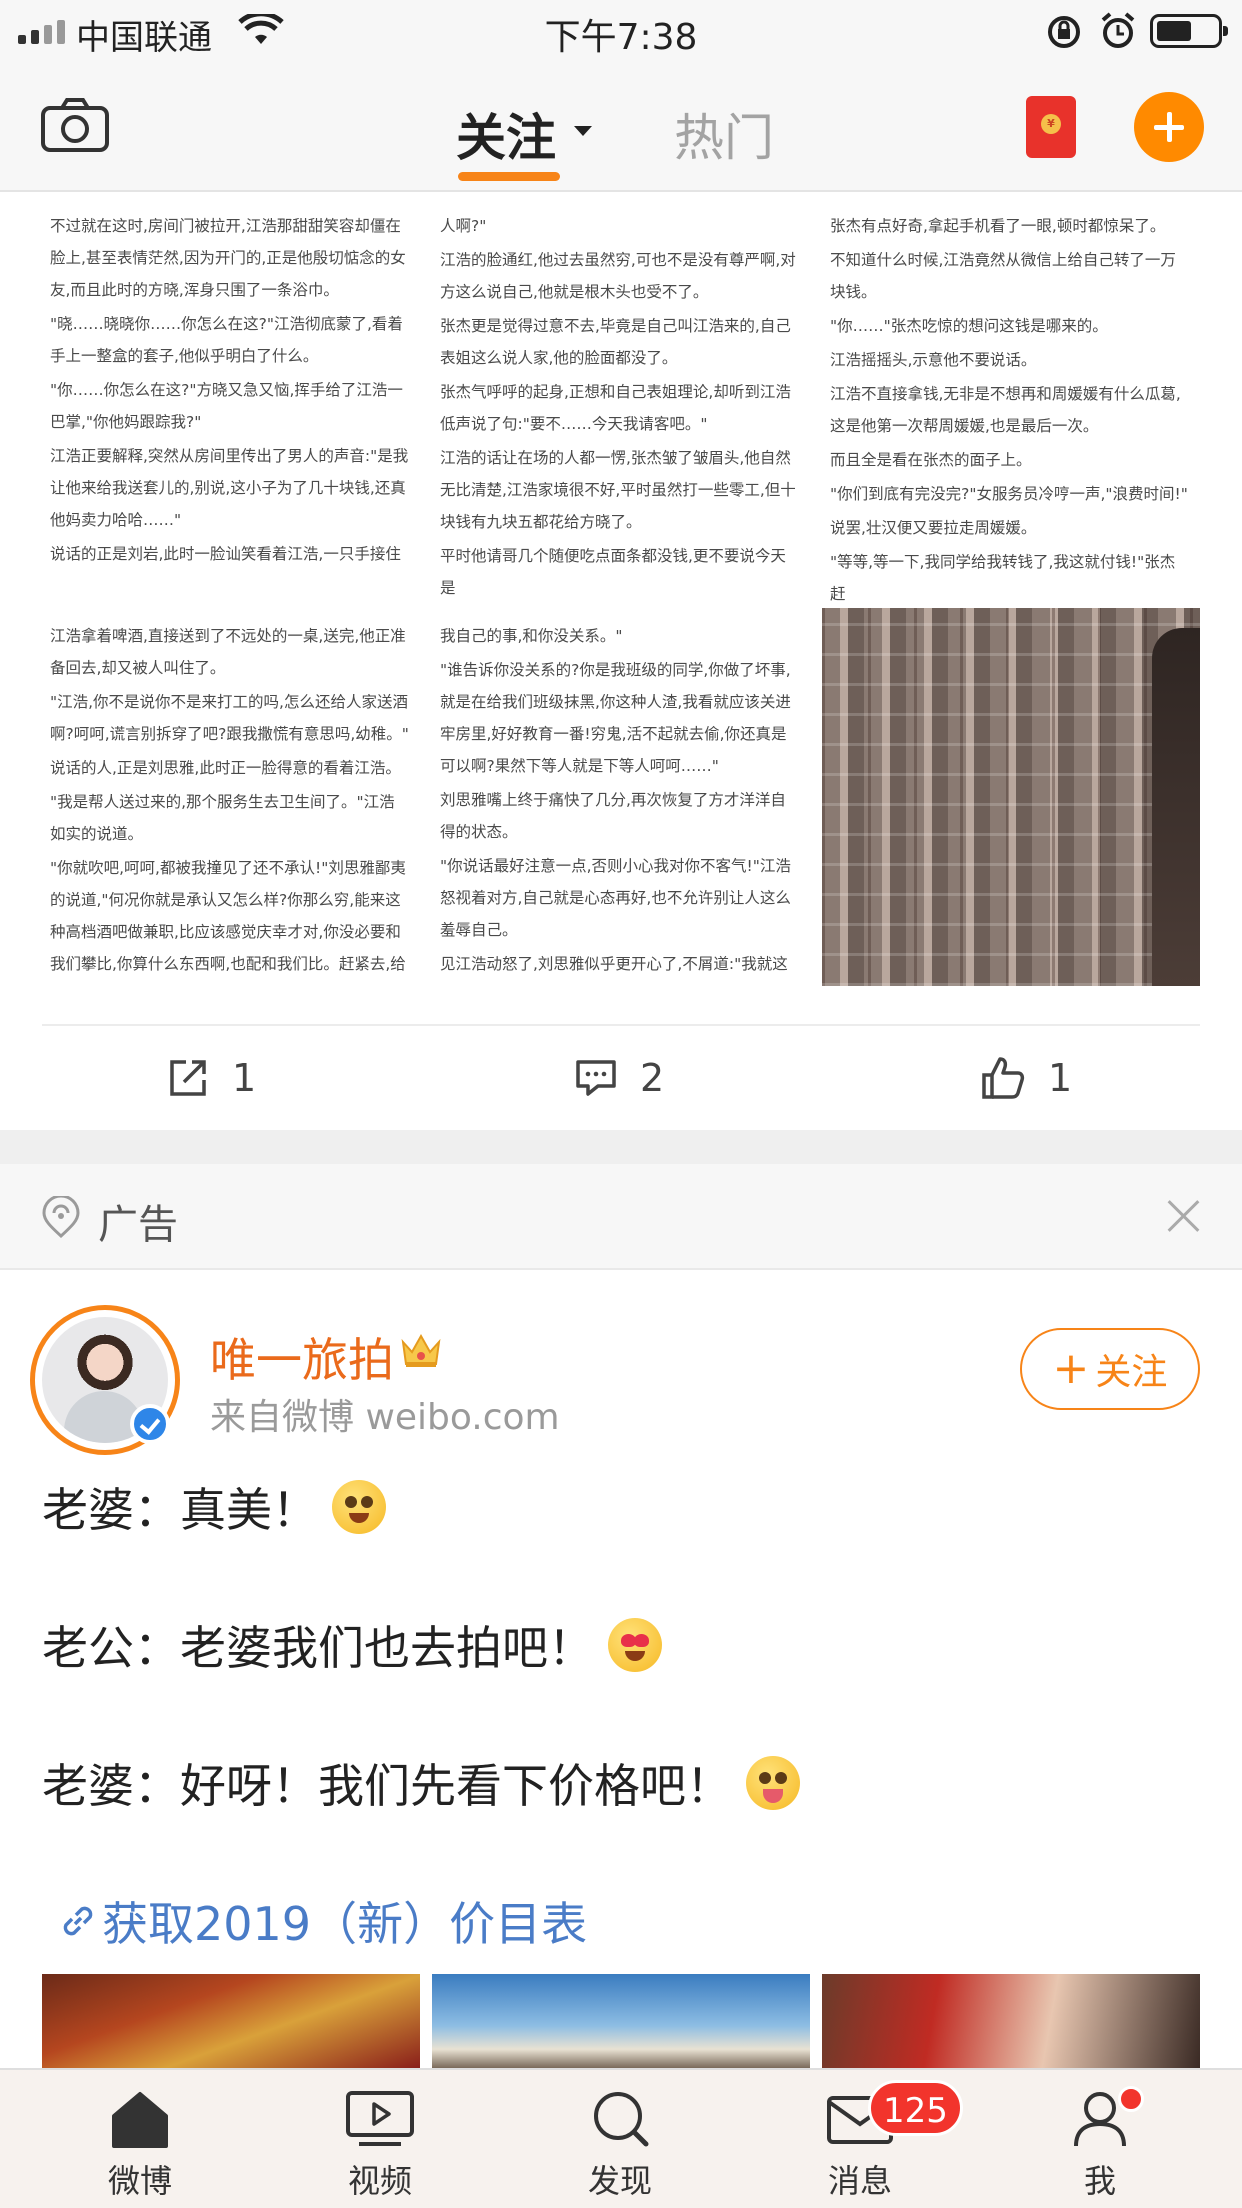 The image size is (1242, 2208). I want to click on link-text: 获取2019（新）价目表, so click(345, 1924).